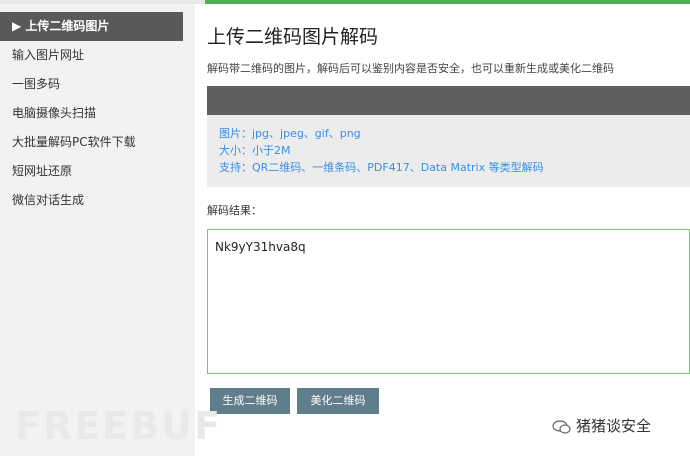 This screenshot has width=690, height=456. I want to click on upload-area, so click(448, 100).